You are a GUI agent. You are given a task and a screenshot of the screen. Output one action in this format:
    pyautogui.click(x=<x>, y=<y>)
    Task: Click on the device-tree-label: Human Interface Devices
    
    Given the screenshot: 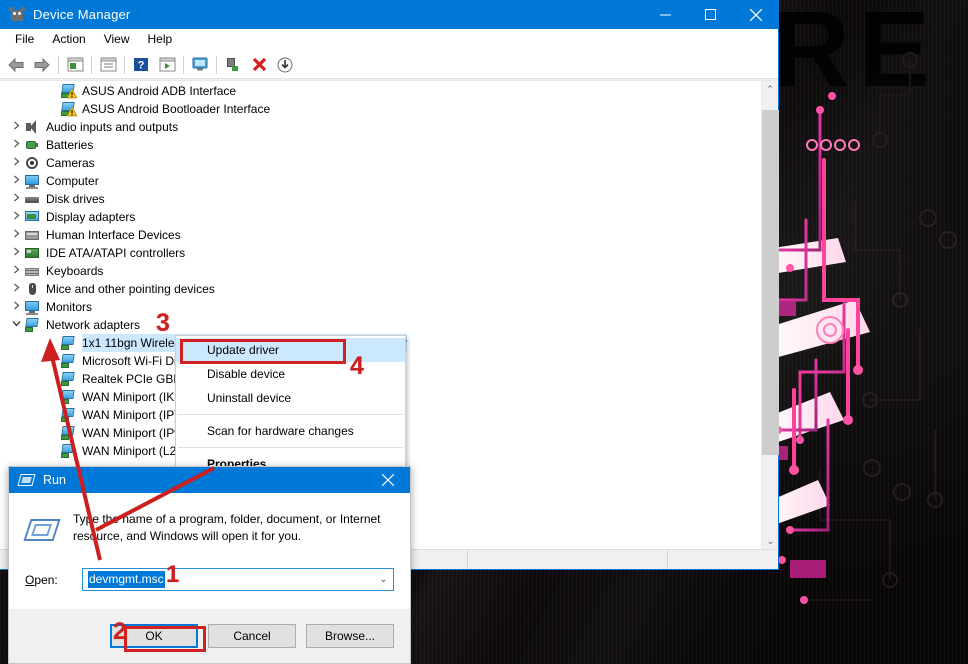 What is the action you would take?
    pyautogui.click(x=113, y=235)
    